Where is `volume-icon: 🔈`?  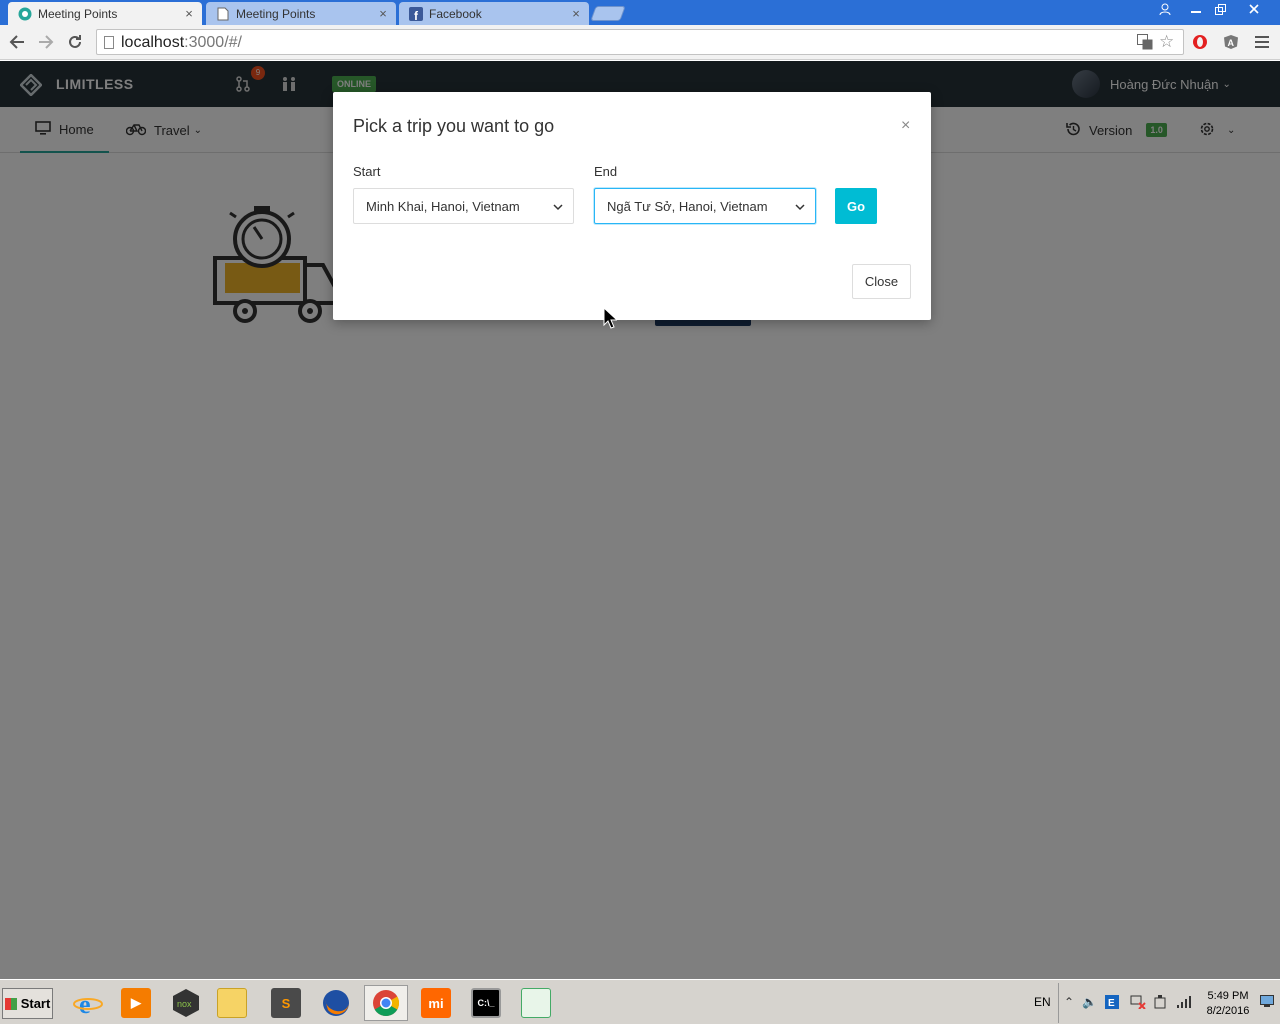 volume-icon: 🔈 is located at coordinates (1089, 1002).